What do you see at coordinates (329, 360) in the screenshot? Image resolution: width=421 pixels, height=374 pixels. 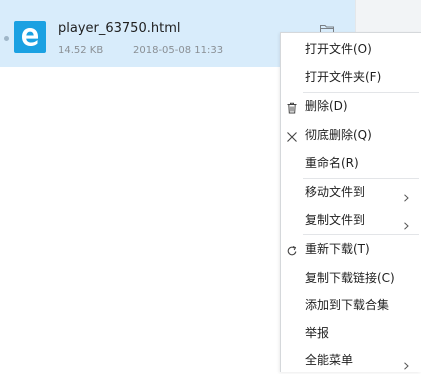 I see `menu-item-label: 全能菜单` at bounding box center [329, 360].